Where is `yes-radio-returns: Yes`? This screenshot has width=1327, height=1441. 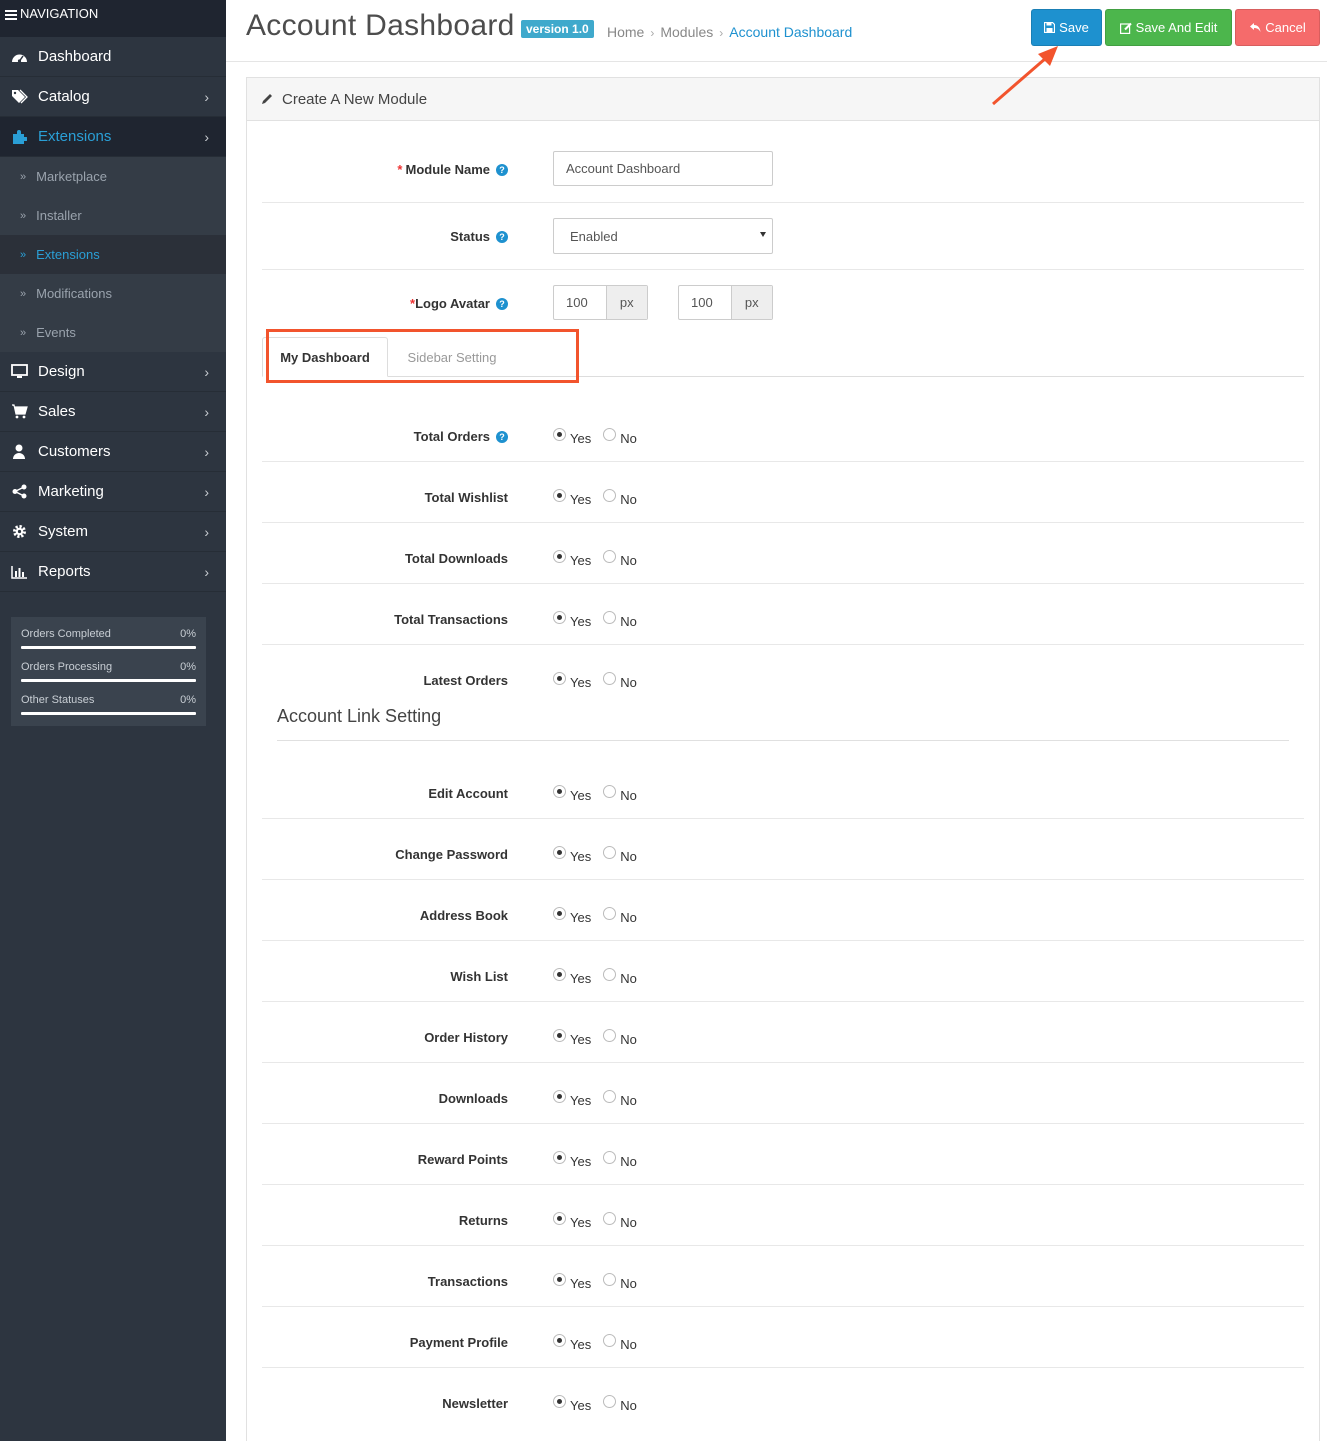
yes-radio-returns: Yes is located at coordinates (572, 1221).